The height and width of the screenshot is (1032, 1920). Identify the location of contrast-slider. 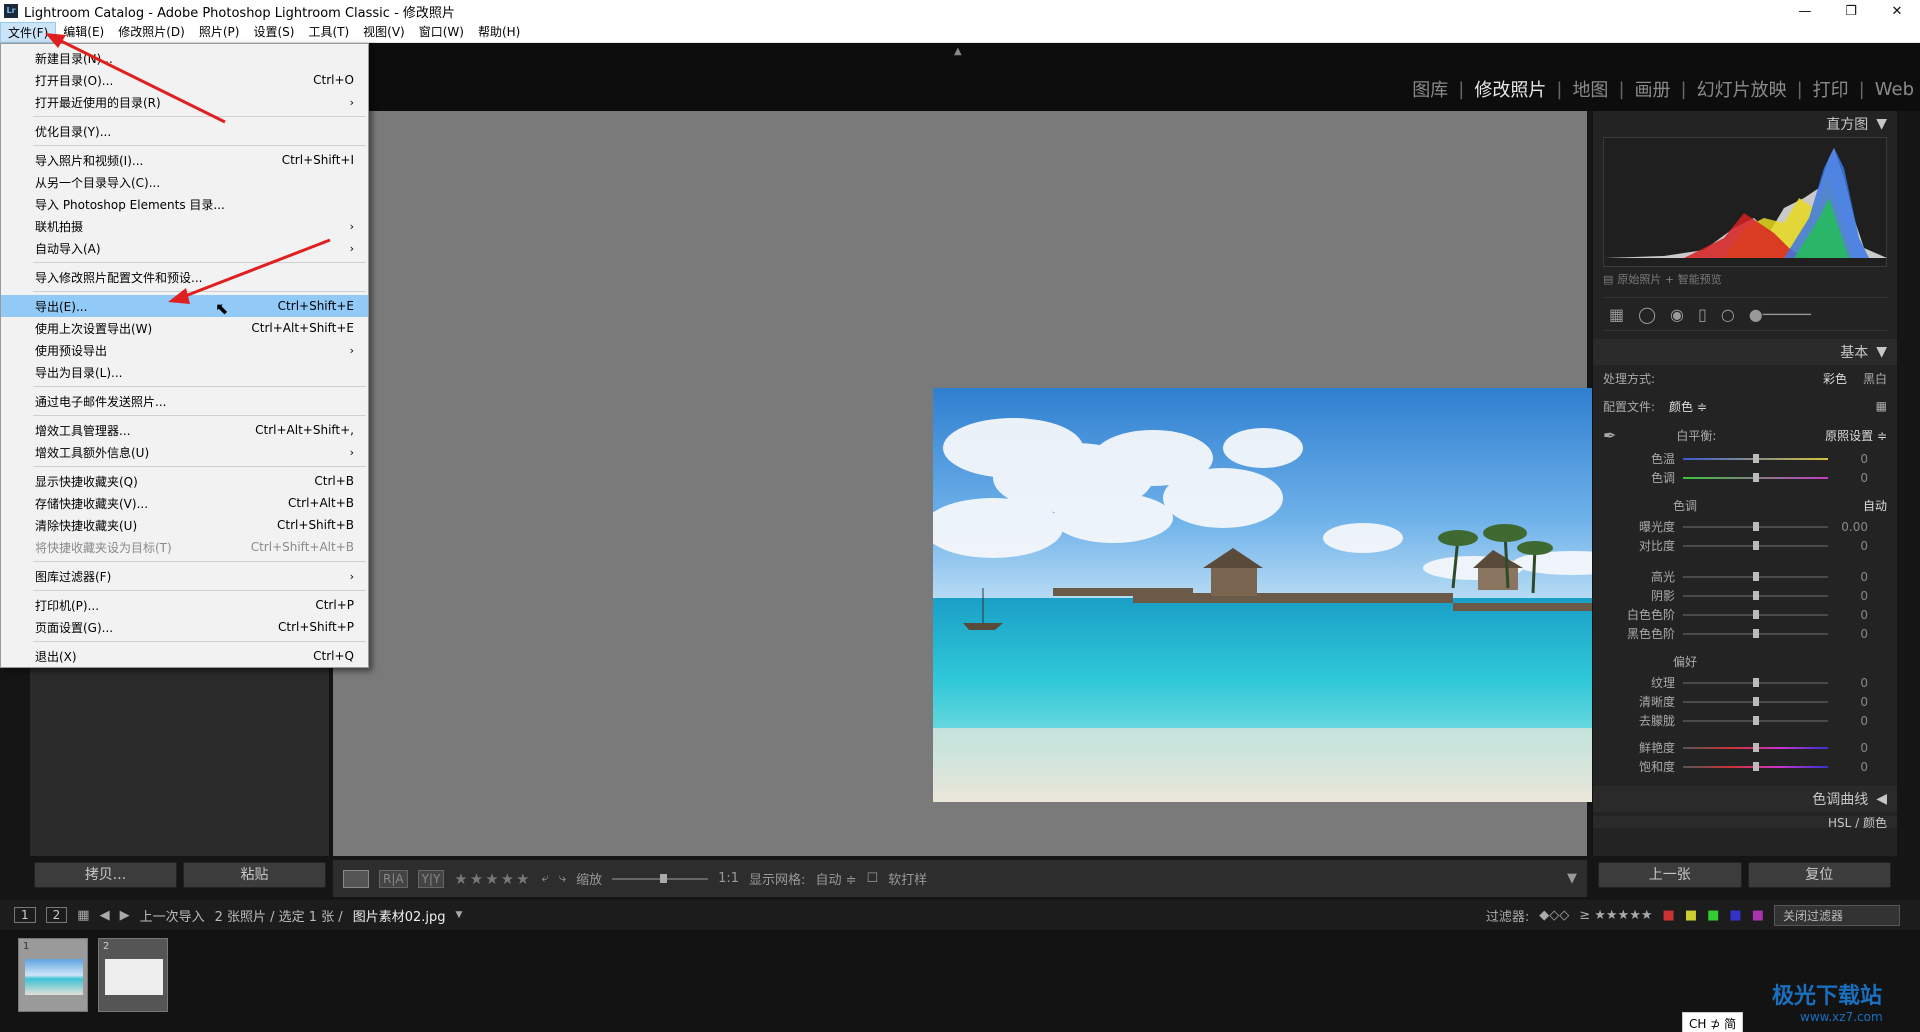
(1755, 545).